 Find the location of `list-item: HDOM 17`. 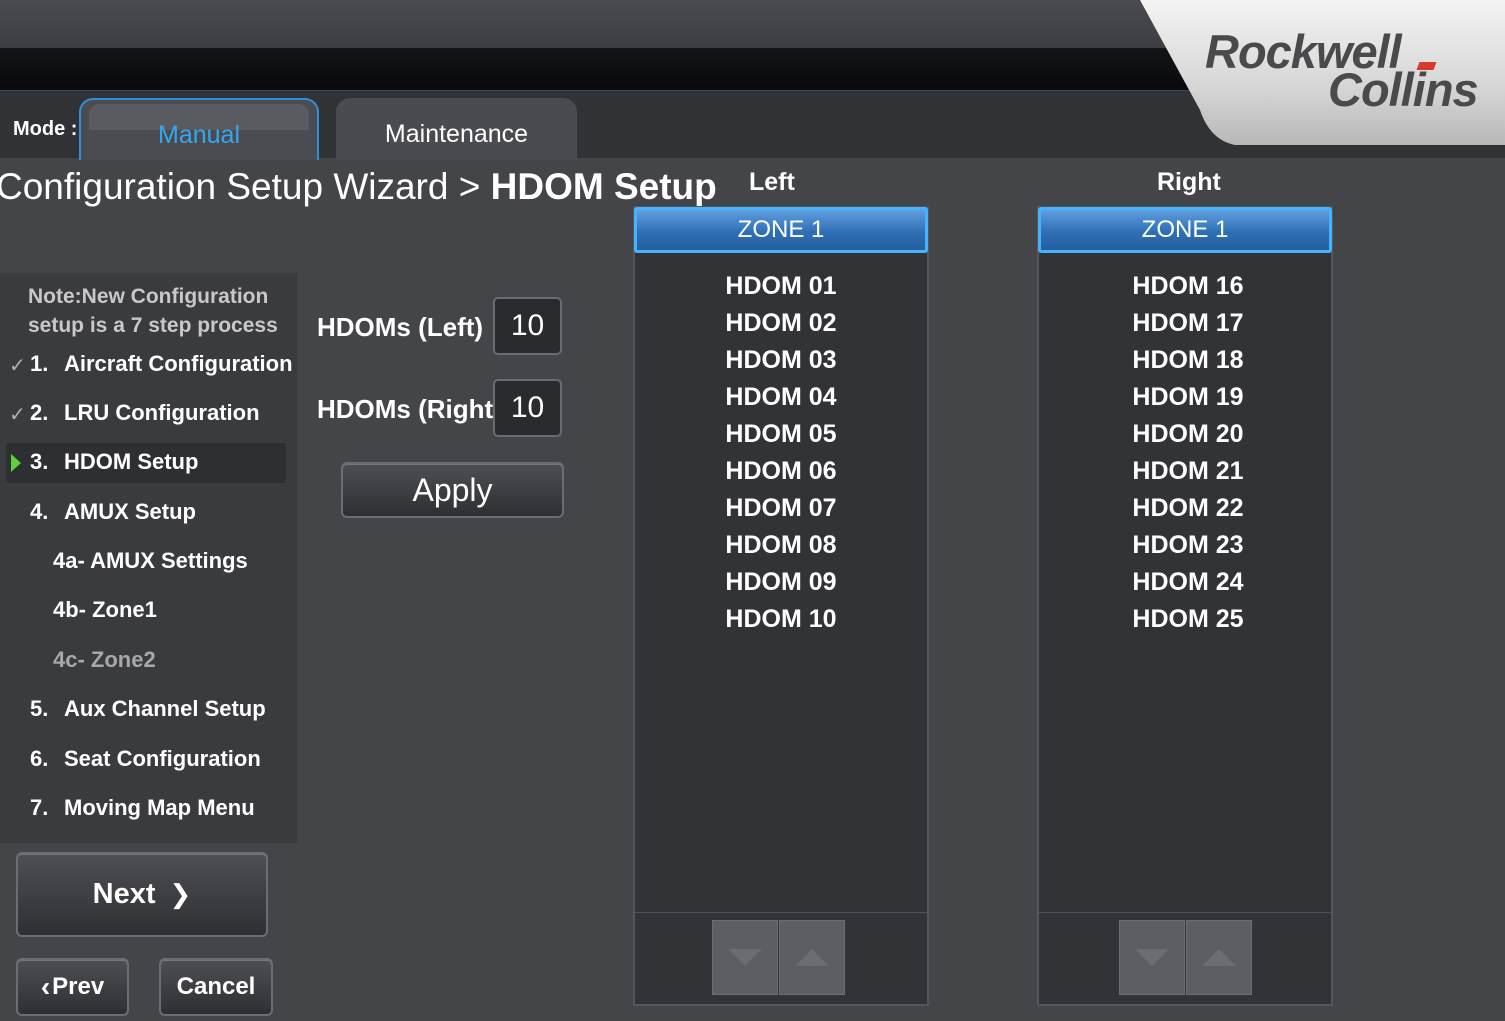

list-item: HDOM 17 is located at coordinates (1188, 323).